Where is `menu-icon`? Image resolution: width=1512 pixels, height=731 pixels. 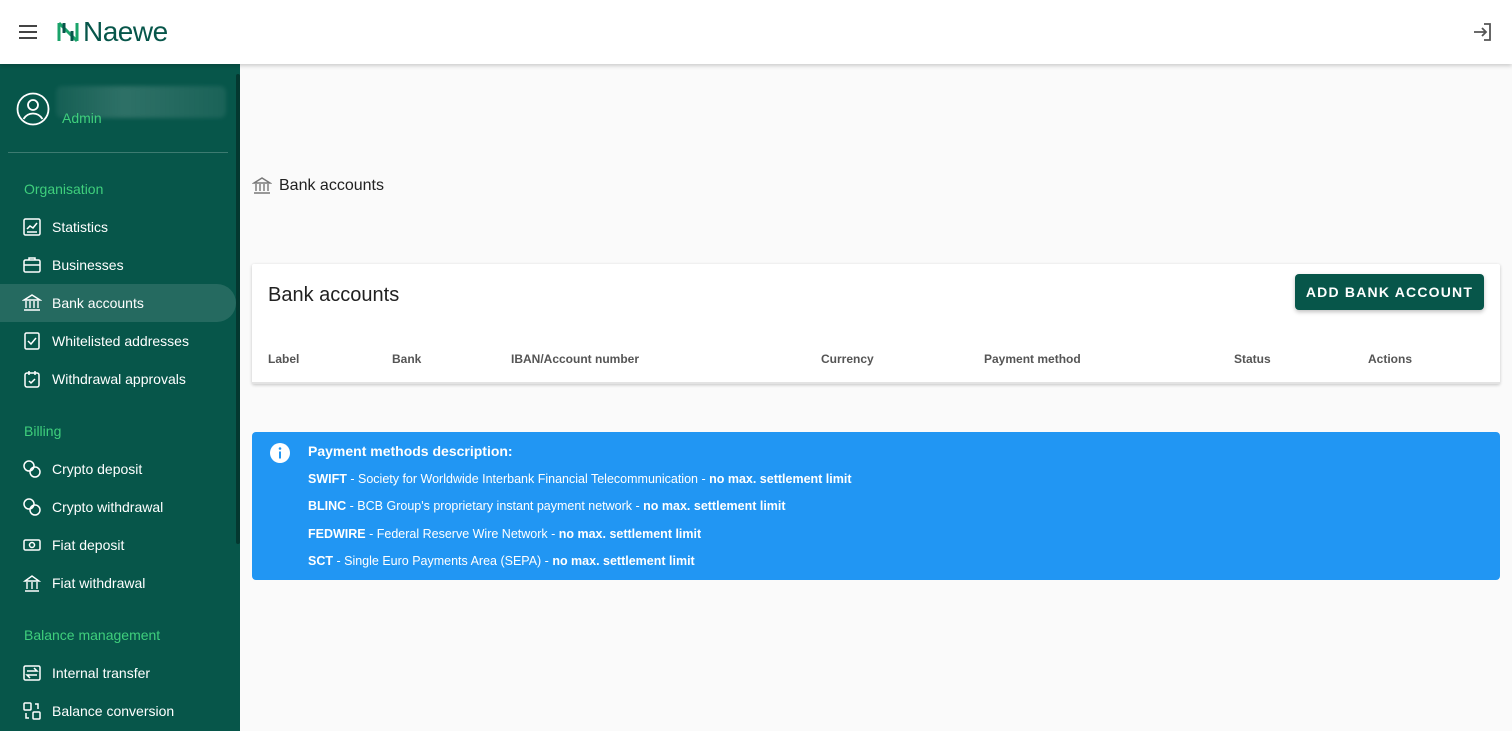
menu-icon is located at coordinates (28, 32).